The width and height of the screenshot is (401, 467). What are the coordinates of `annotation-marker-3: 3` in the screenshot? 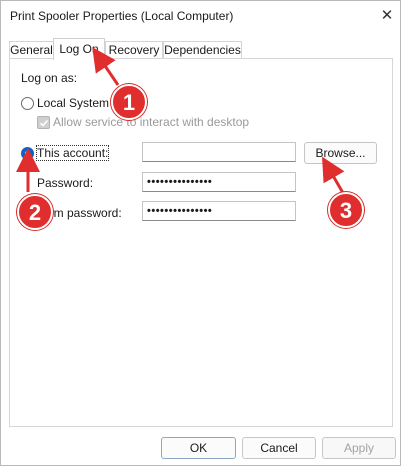 It's located at (346, 210).